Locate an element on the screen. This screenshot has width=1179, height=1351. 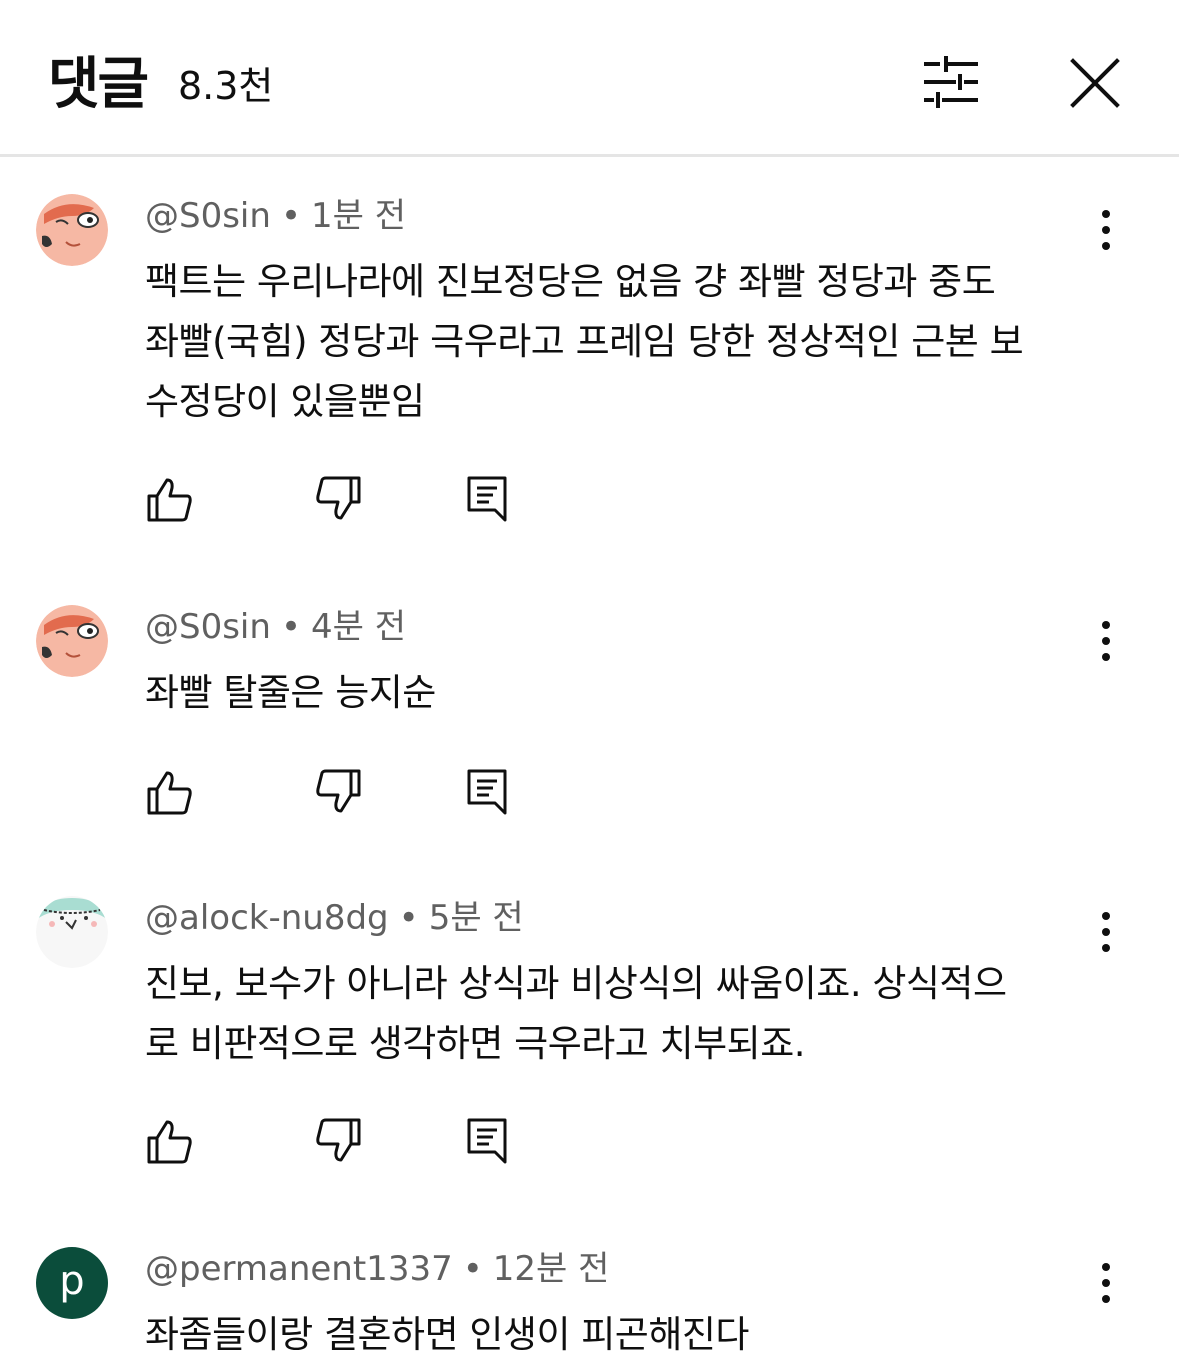
close-icon is located at coordinates (1095, 83).